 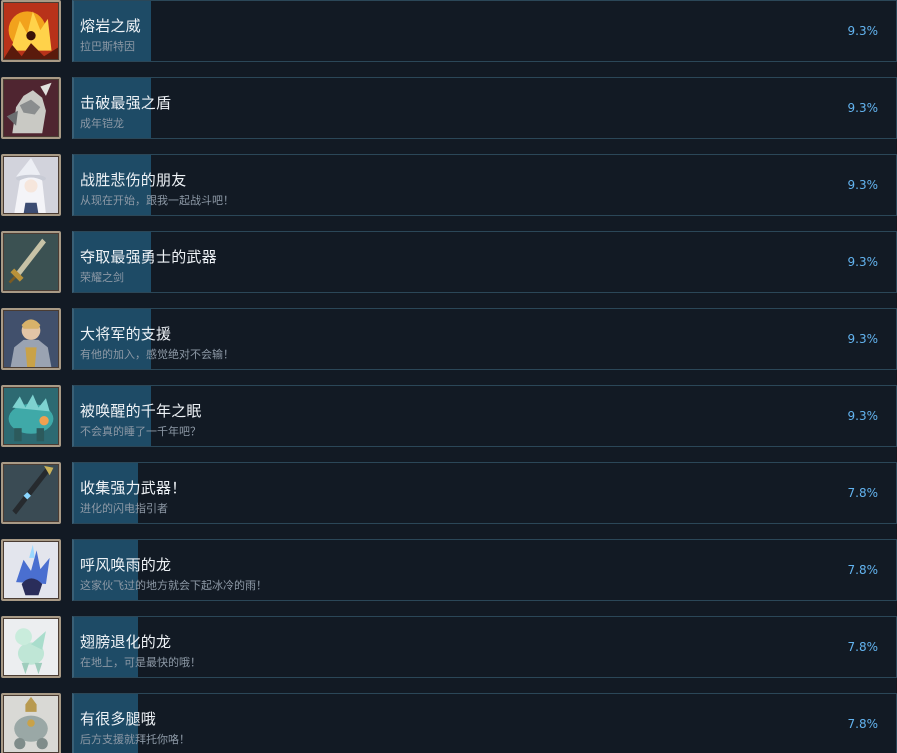 What do you see at coordinates (31, 570) in the screenshot?
I see `ice-dragon-icon` at bounding box center [31, 570].